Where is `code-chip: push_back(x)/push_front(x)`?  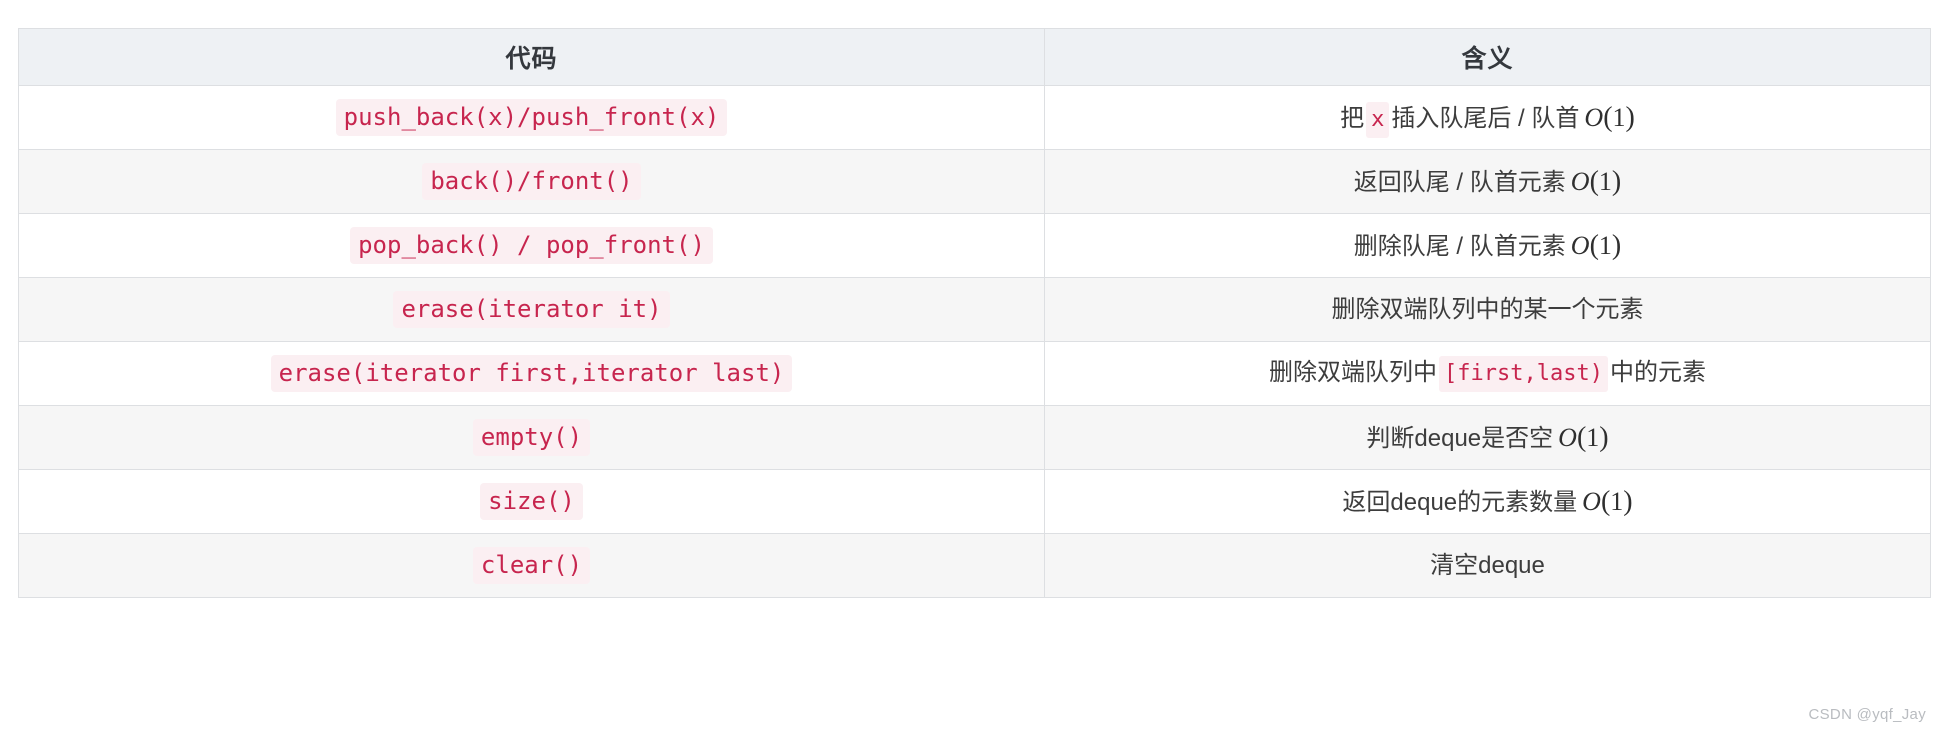 code-chip: push_back(x)/push_front(x) is located at coordinates (531, 117).